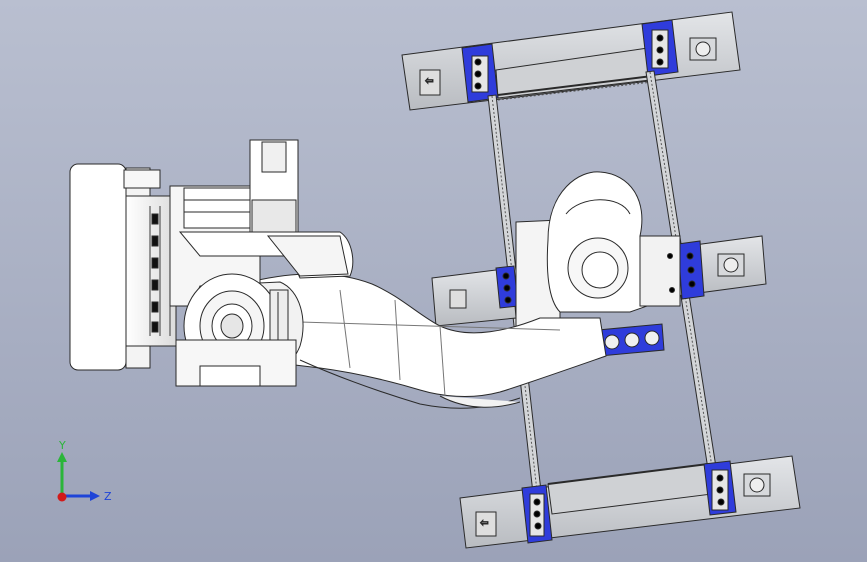 The height and width of the screenshot is (562, 867). I want to click on bottom-rail: ⇦, so click(630, 502).